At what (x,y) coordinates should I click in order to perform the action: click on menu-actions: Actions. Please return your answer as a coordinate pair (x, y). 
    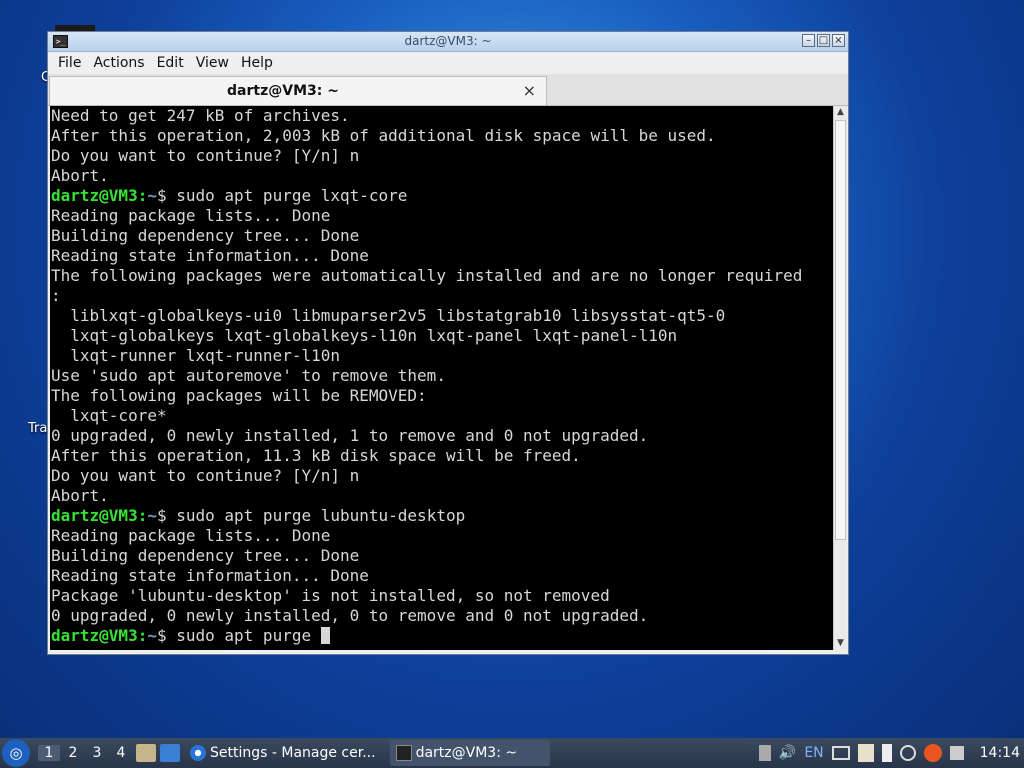
    Looking at the image, I should click on (118, 63).